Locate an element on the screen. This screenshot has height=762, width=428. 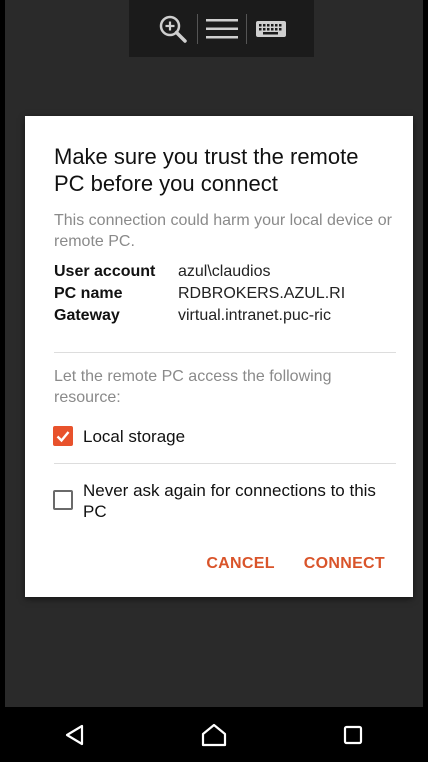
detail-label: Gateway is located at coordinates (87, 315).